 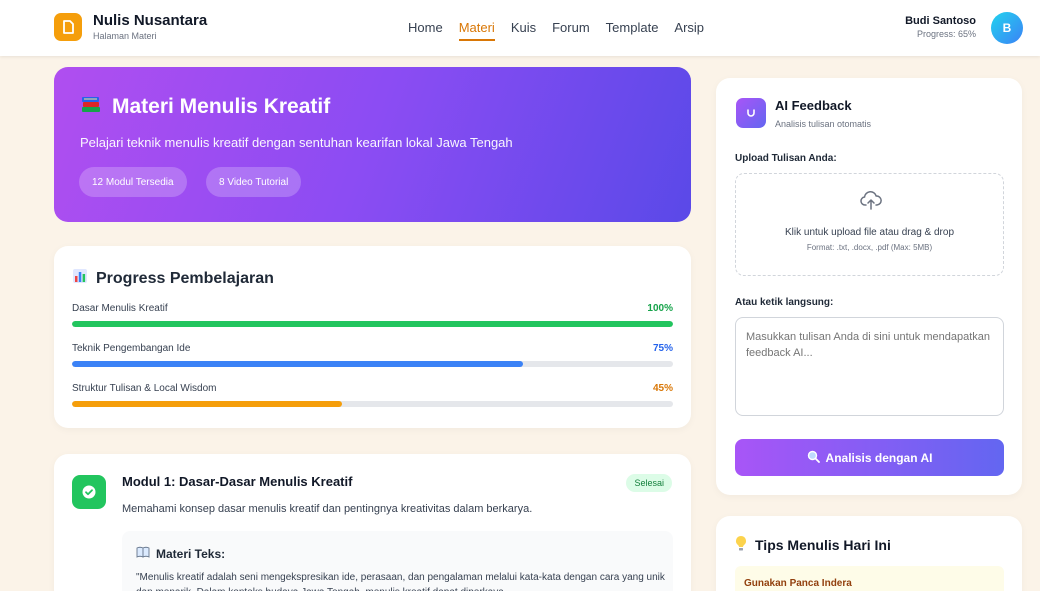 I want to click on dropzone-format: Format: .txt, .docx, .pdf (Max: 5MB), so click(x=869, y=247).